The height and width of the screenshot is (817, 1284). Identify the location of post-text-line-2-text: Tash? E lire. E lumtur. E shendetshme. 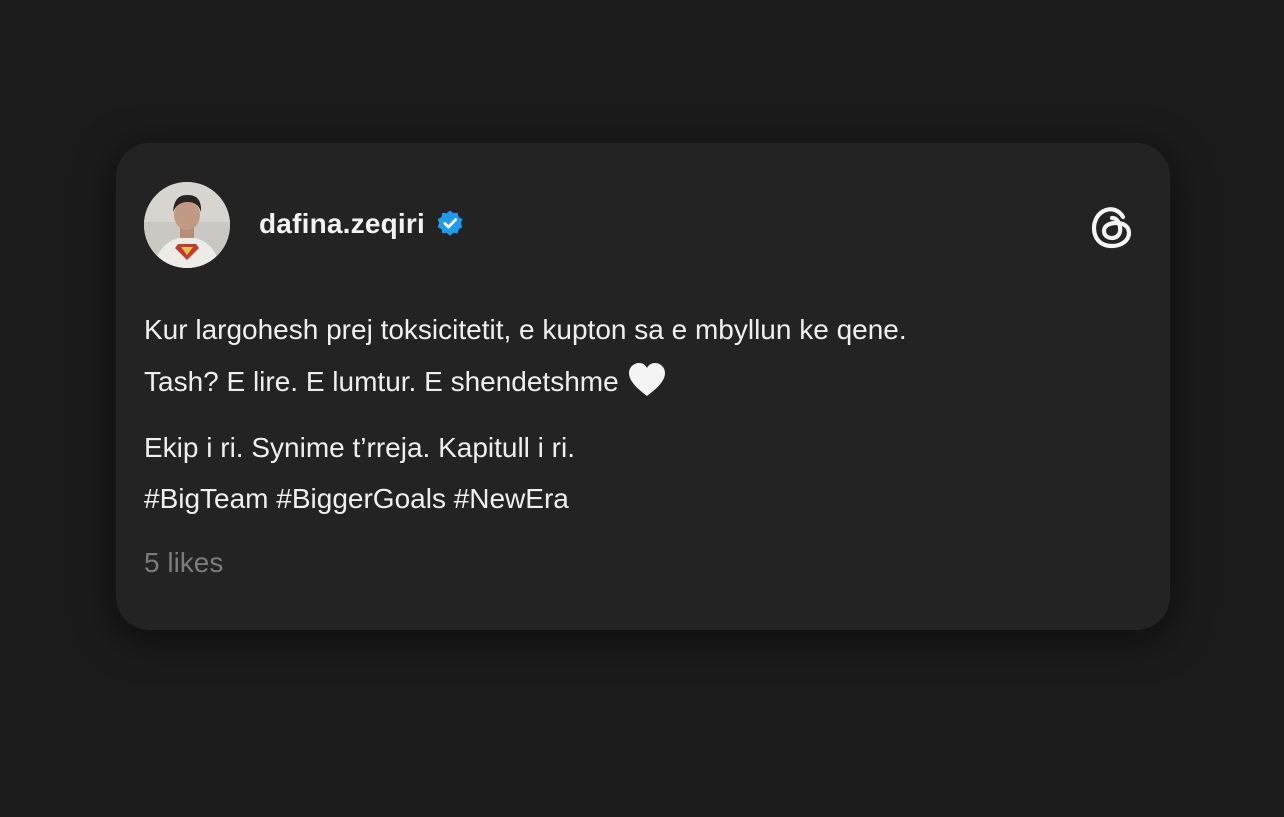
(381, 381).